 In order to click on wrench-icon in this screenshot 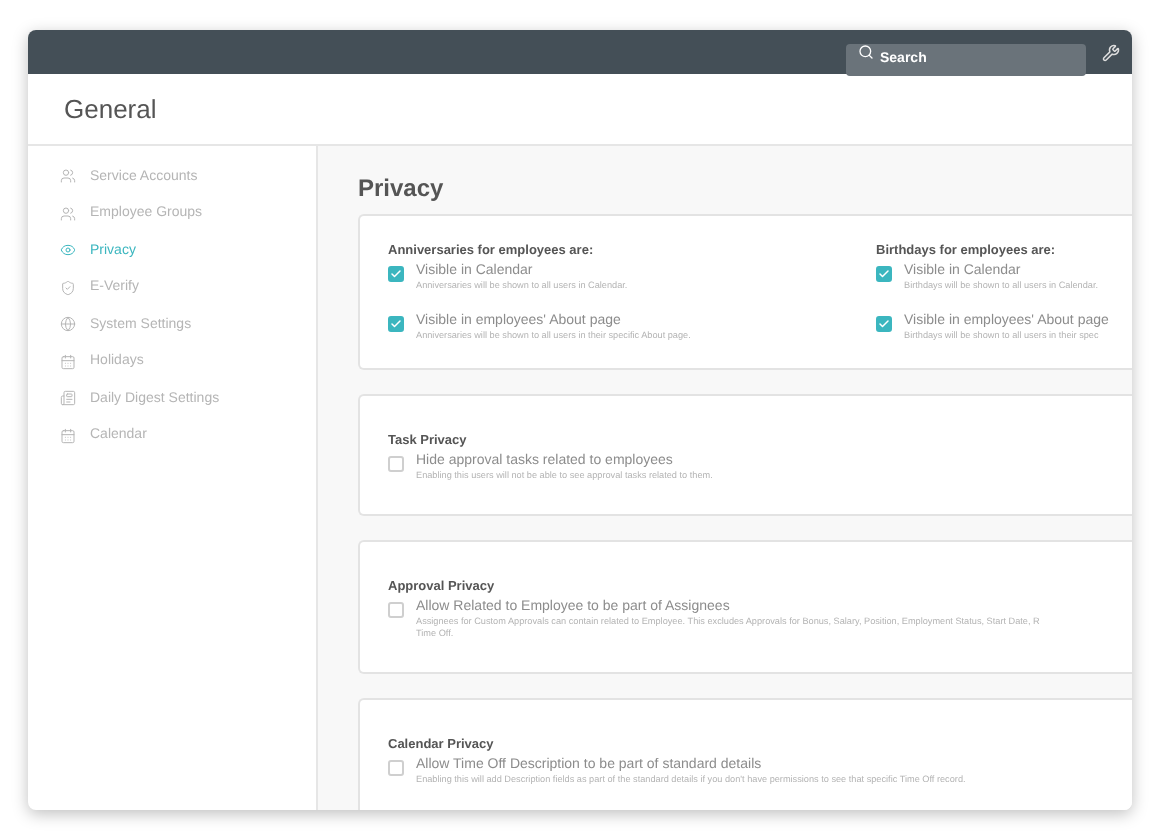, I will do `click(1111, 52)`.